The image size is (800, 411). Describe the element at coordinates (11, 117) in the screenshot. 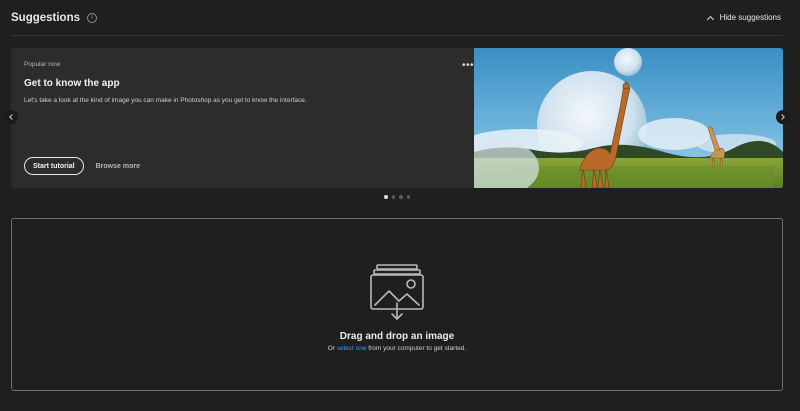

I see `previous-arrow-icon` at that location.